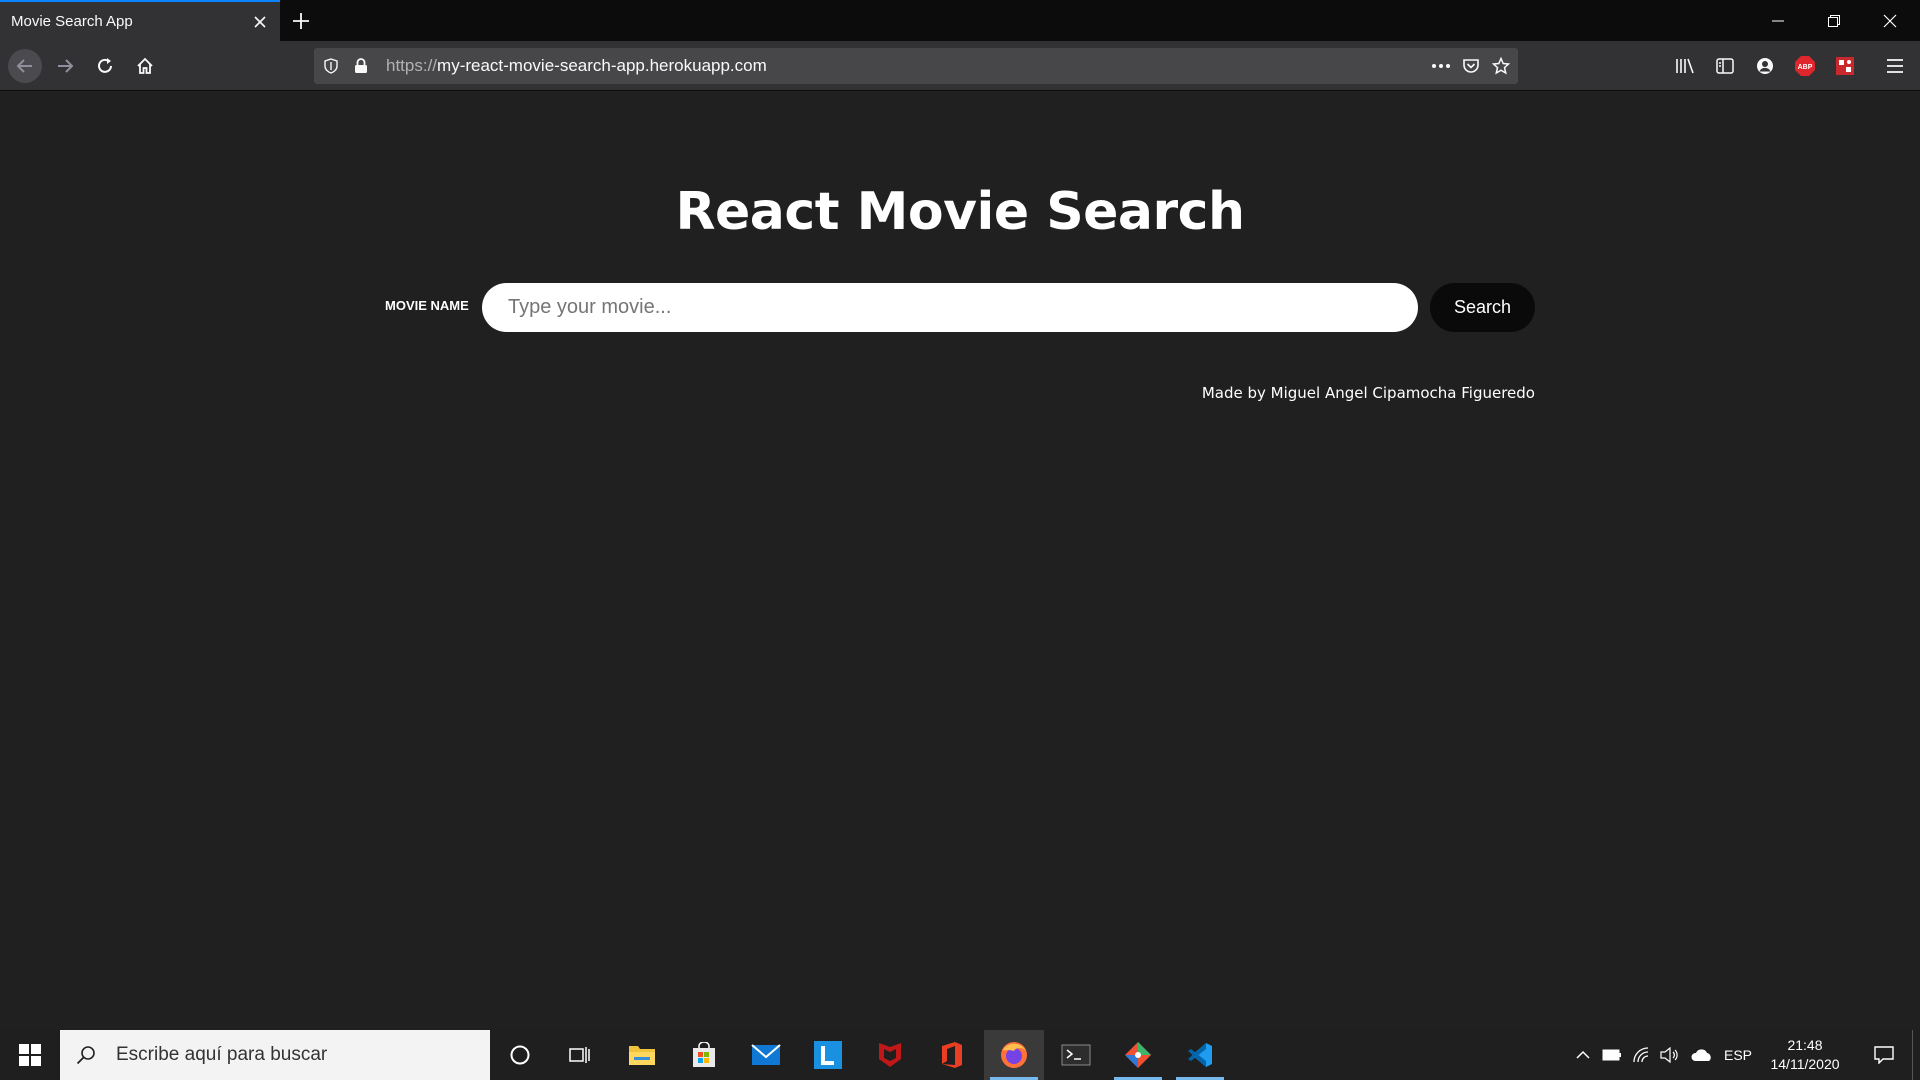 The width and height of the screenshot is (1920, 1080). I want to click on tab-bar: Movie Search App, so click(960, 20).